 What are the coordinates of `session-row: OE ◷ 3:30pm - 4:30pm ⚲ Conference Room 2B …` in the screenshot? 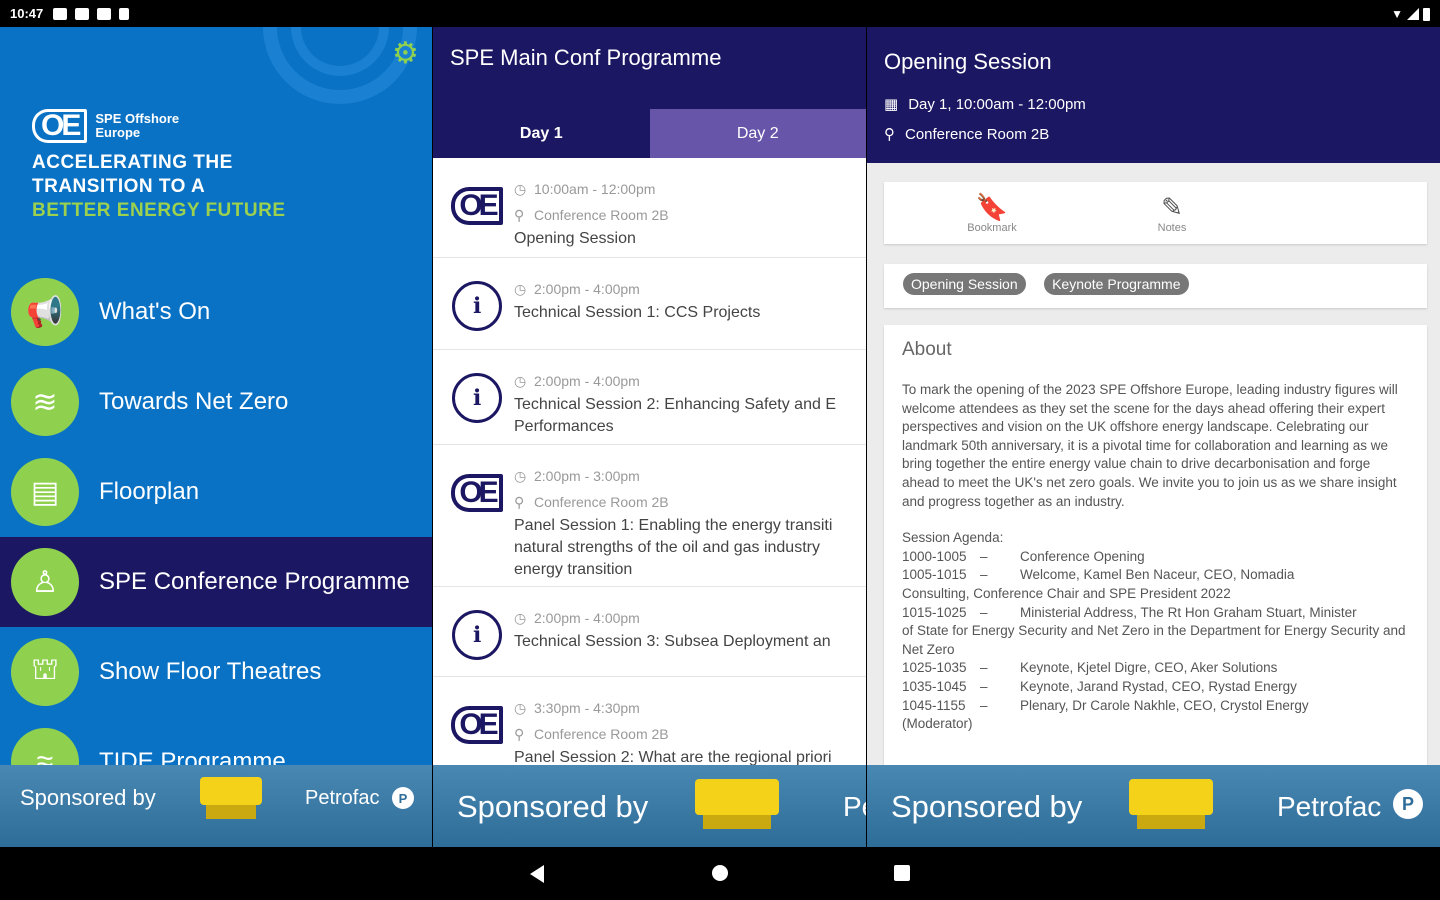 It's located at (649, 727).